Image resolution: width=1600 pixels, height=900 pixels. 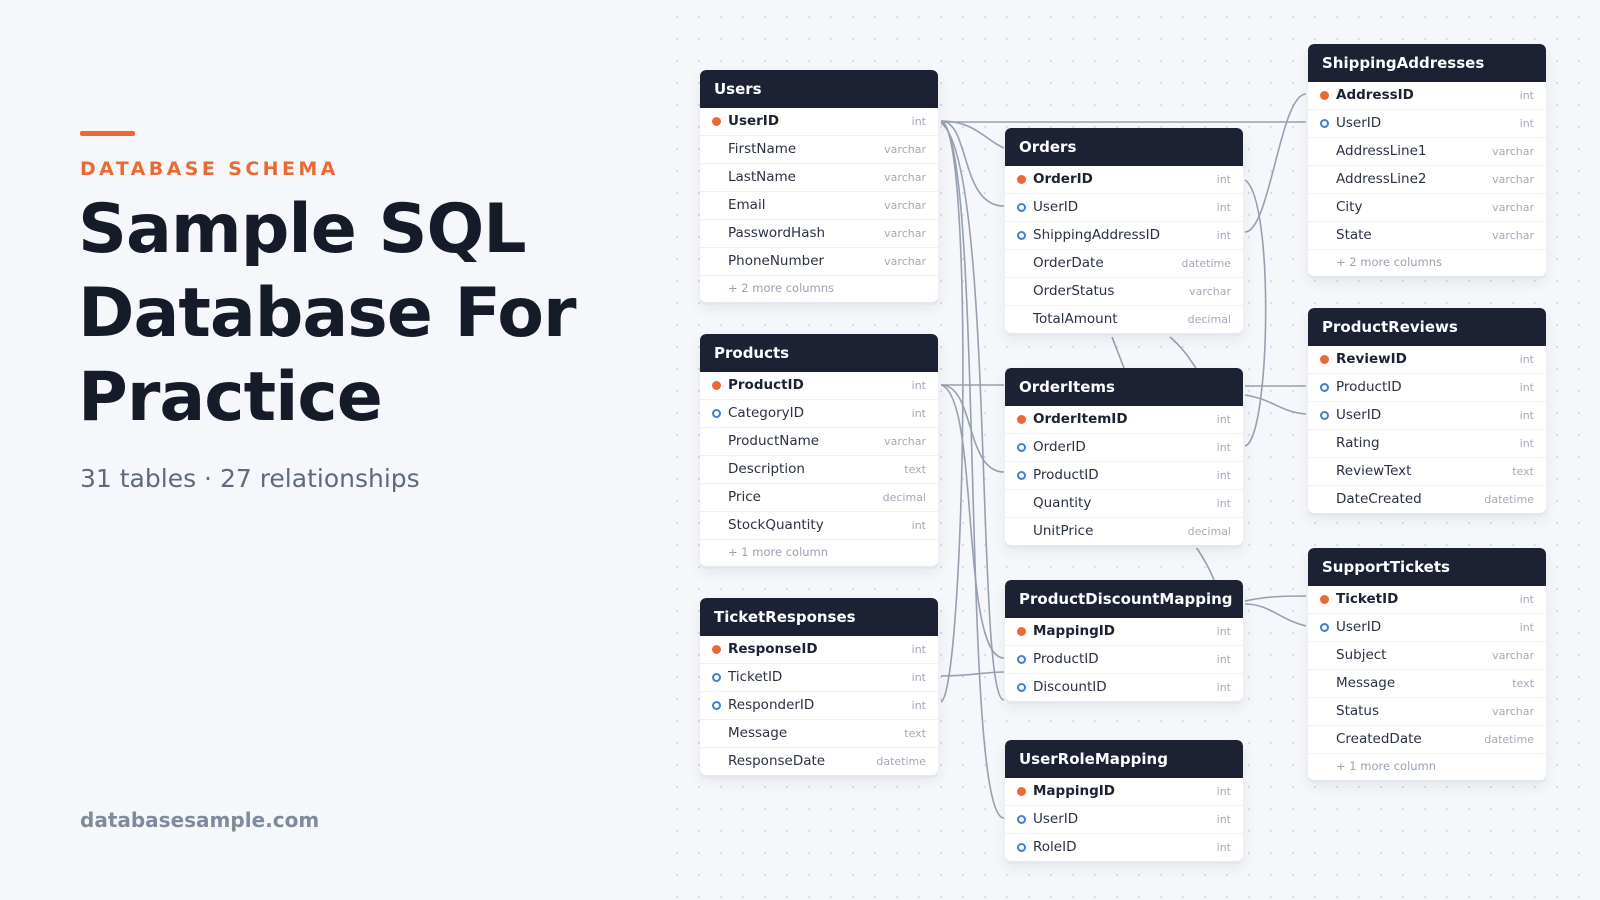 What do you see at coordinates (199, 820) in the screenshot?
I see `site-link: databasesample.com` at bounding box center [199, 820].